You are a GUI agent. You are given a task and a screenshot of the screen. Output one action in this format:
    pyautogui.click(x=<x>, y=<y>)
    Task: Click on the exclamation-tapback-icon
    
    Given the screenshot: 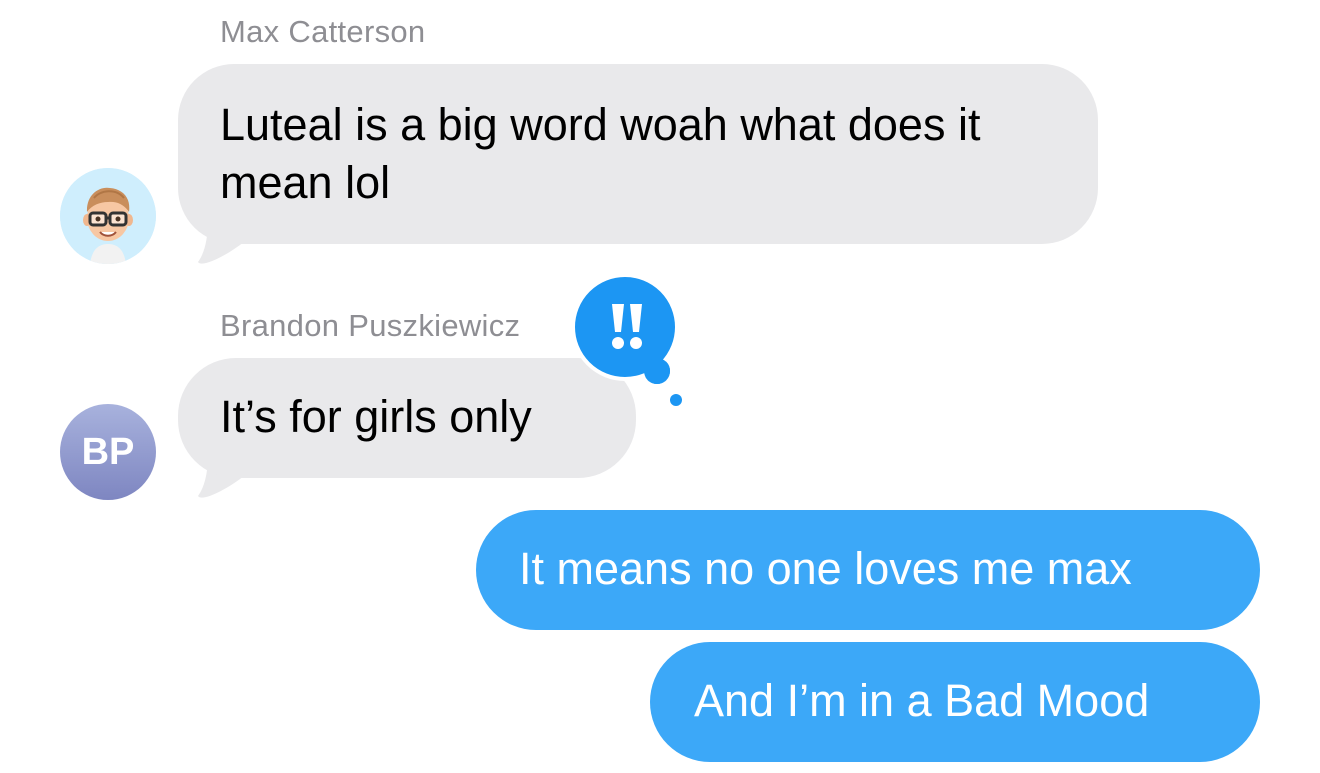 What is the action you would take?
    pyautogui.click(x=630, y=340)
    